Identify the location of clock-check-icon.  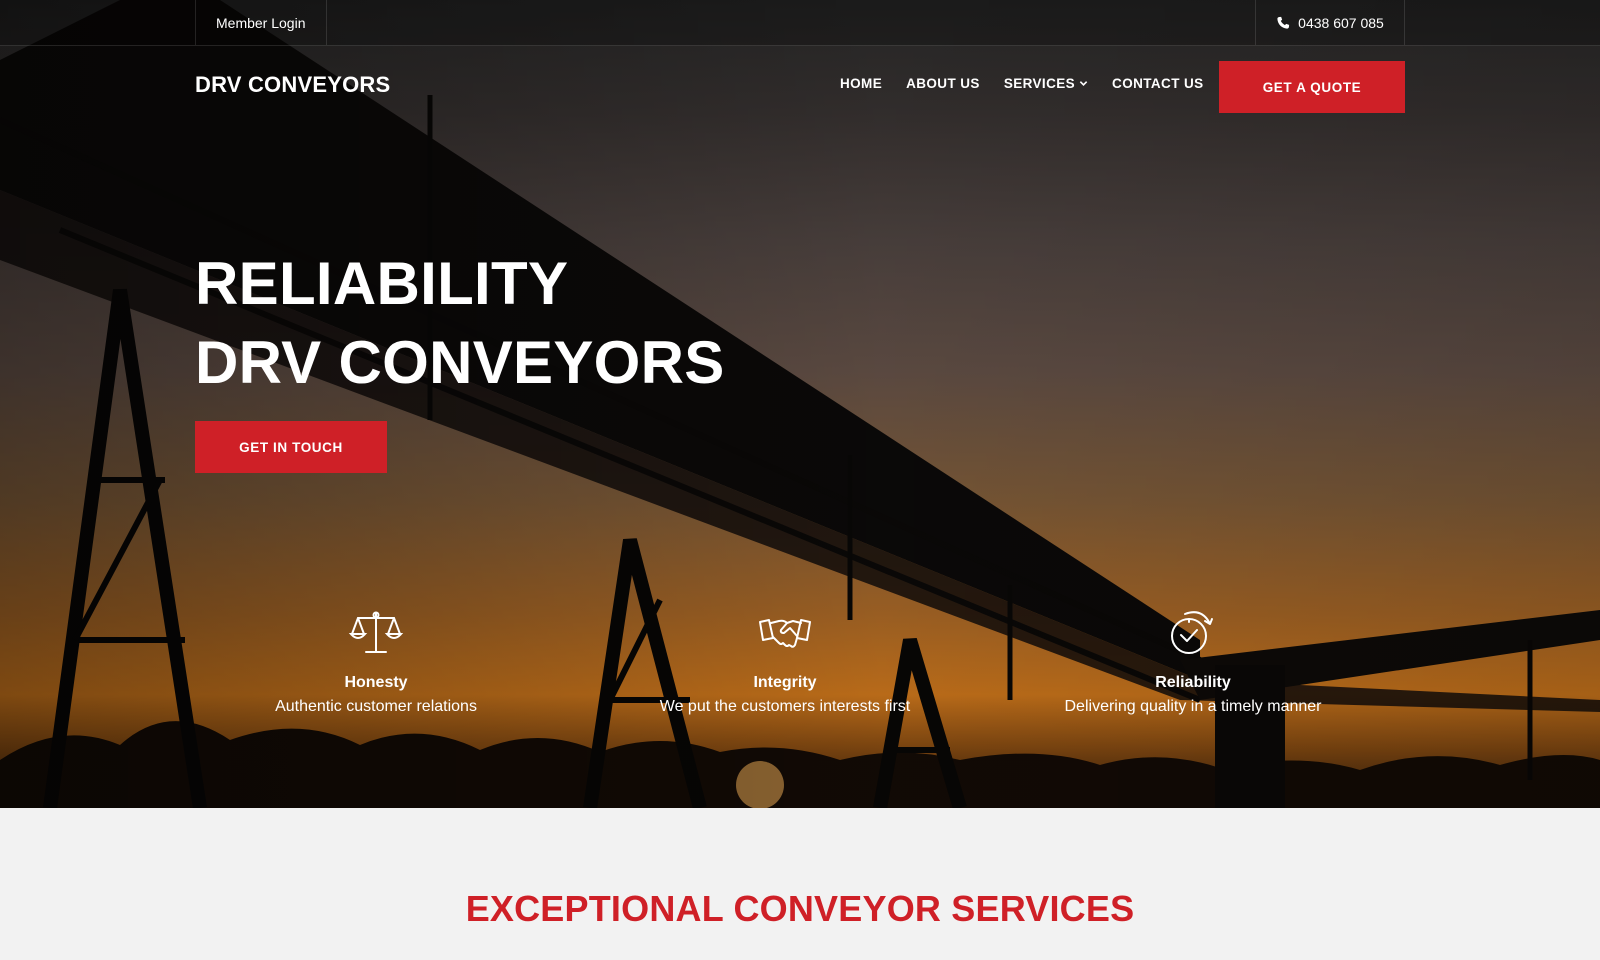
(1192, 632).